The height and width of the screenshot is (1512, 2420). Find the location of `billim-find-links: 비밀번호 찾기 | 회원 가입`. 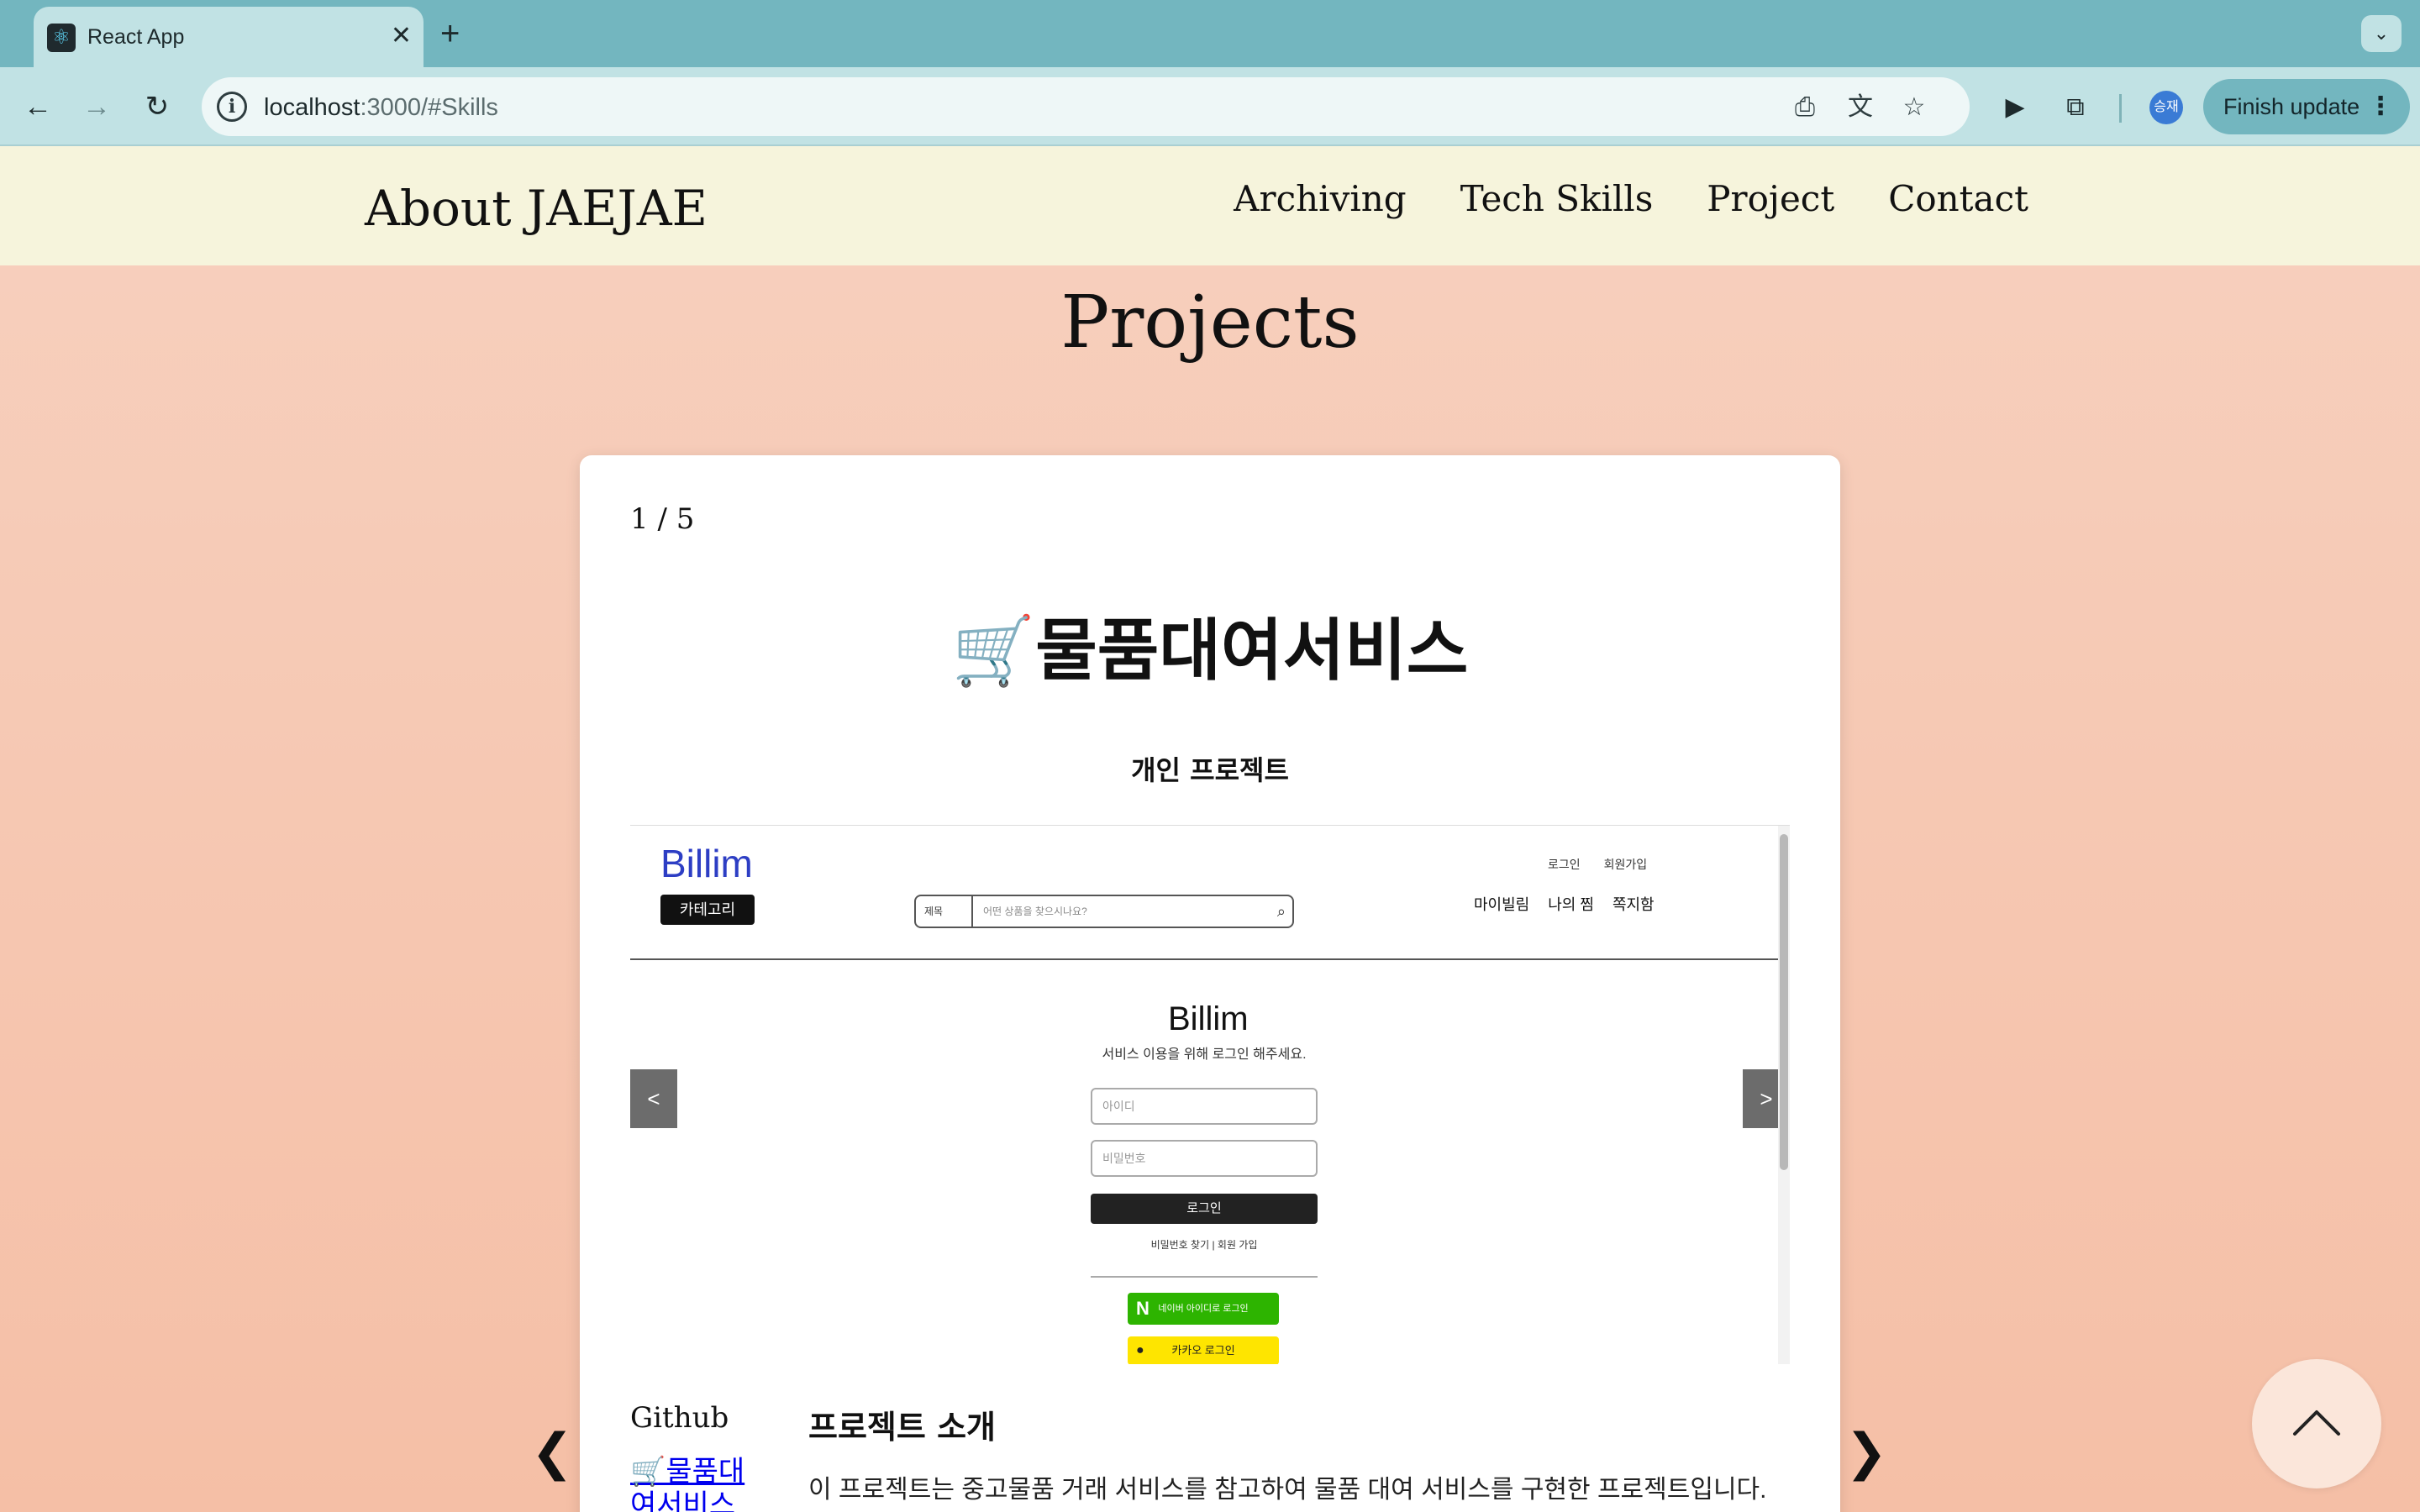

billim-find-links: 비밀번호 찾기 | 회원 가입 is located at coordinates (1204, 1245).